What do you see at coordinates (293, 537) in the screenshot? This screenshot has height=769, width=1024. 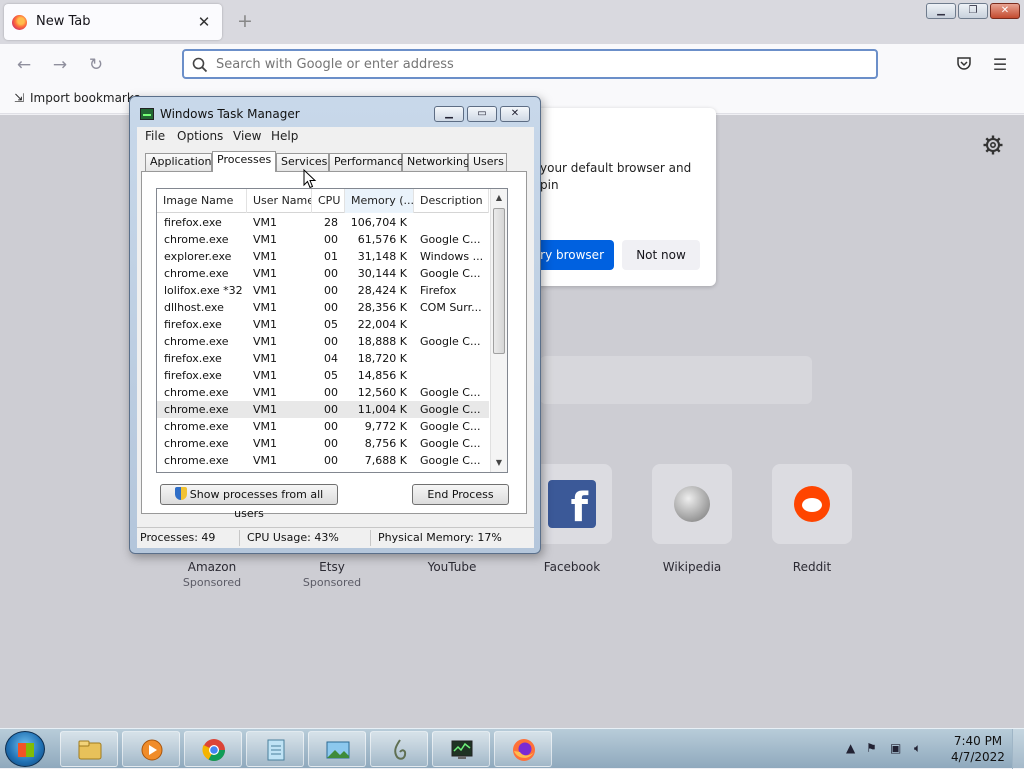 I see `status-cpu: CPU Usage: 43%` at bounding box center [293, 537].